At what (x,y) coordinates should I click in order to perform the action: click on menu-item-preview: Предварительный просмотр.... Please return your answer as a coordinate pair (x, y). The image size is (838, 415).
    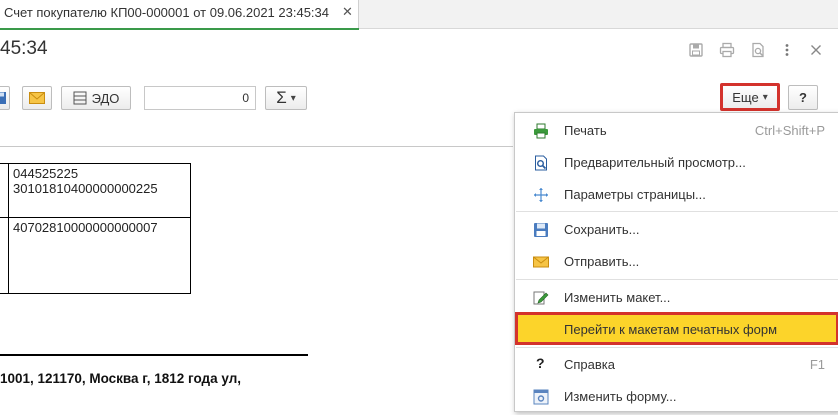
    Looking at the image, I should click on (676, 162).